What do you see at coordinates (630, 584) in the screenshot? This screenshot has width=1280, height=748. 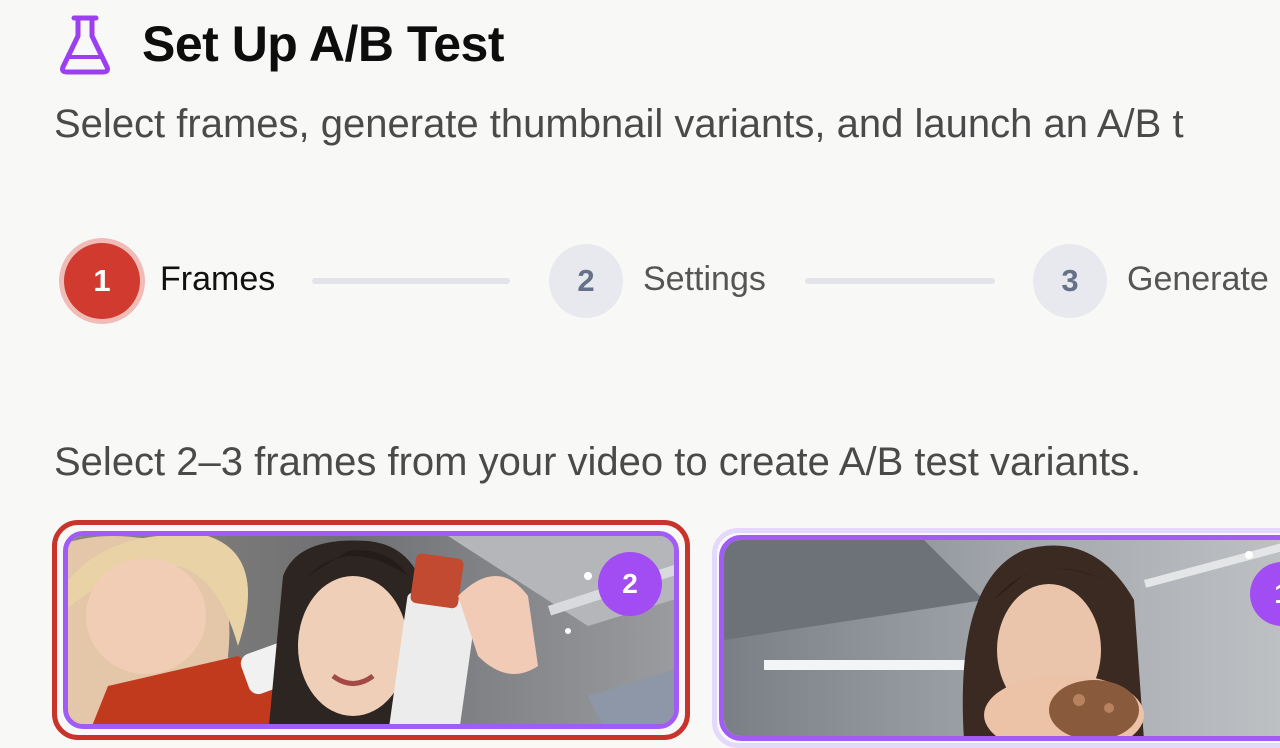 I see `frame-order-badge: 2` at bounding box center [630, 584].